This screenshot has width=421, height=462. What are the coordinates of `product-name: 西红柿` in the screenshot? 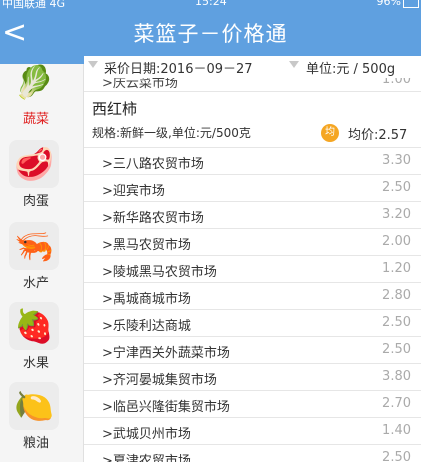 It's located at (115, 109).